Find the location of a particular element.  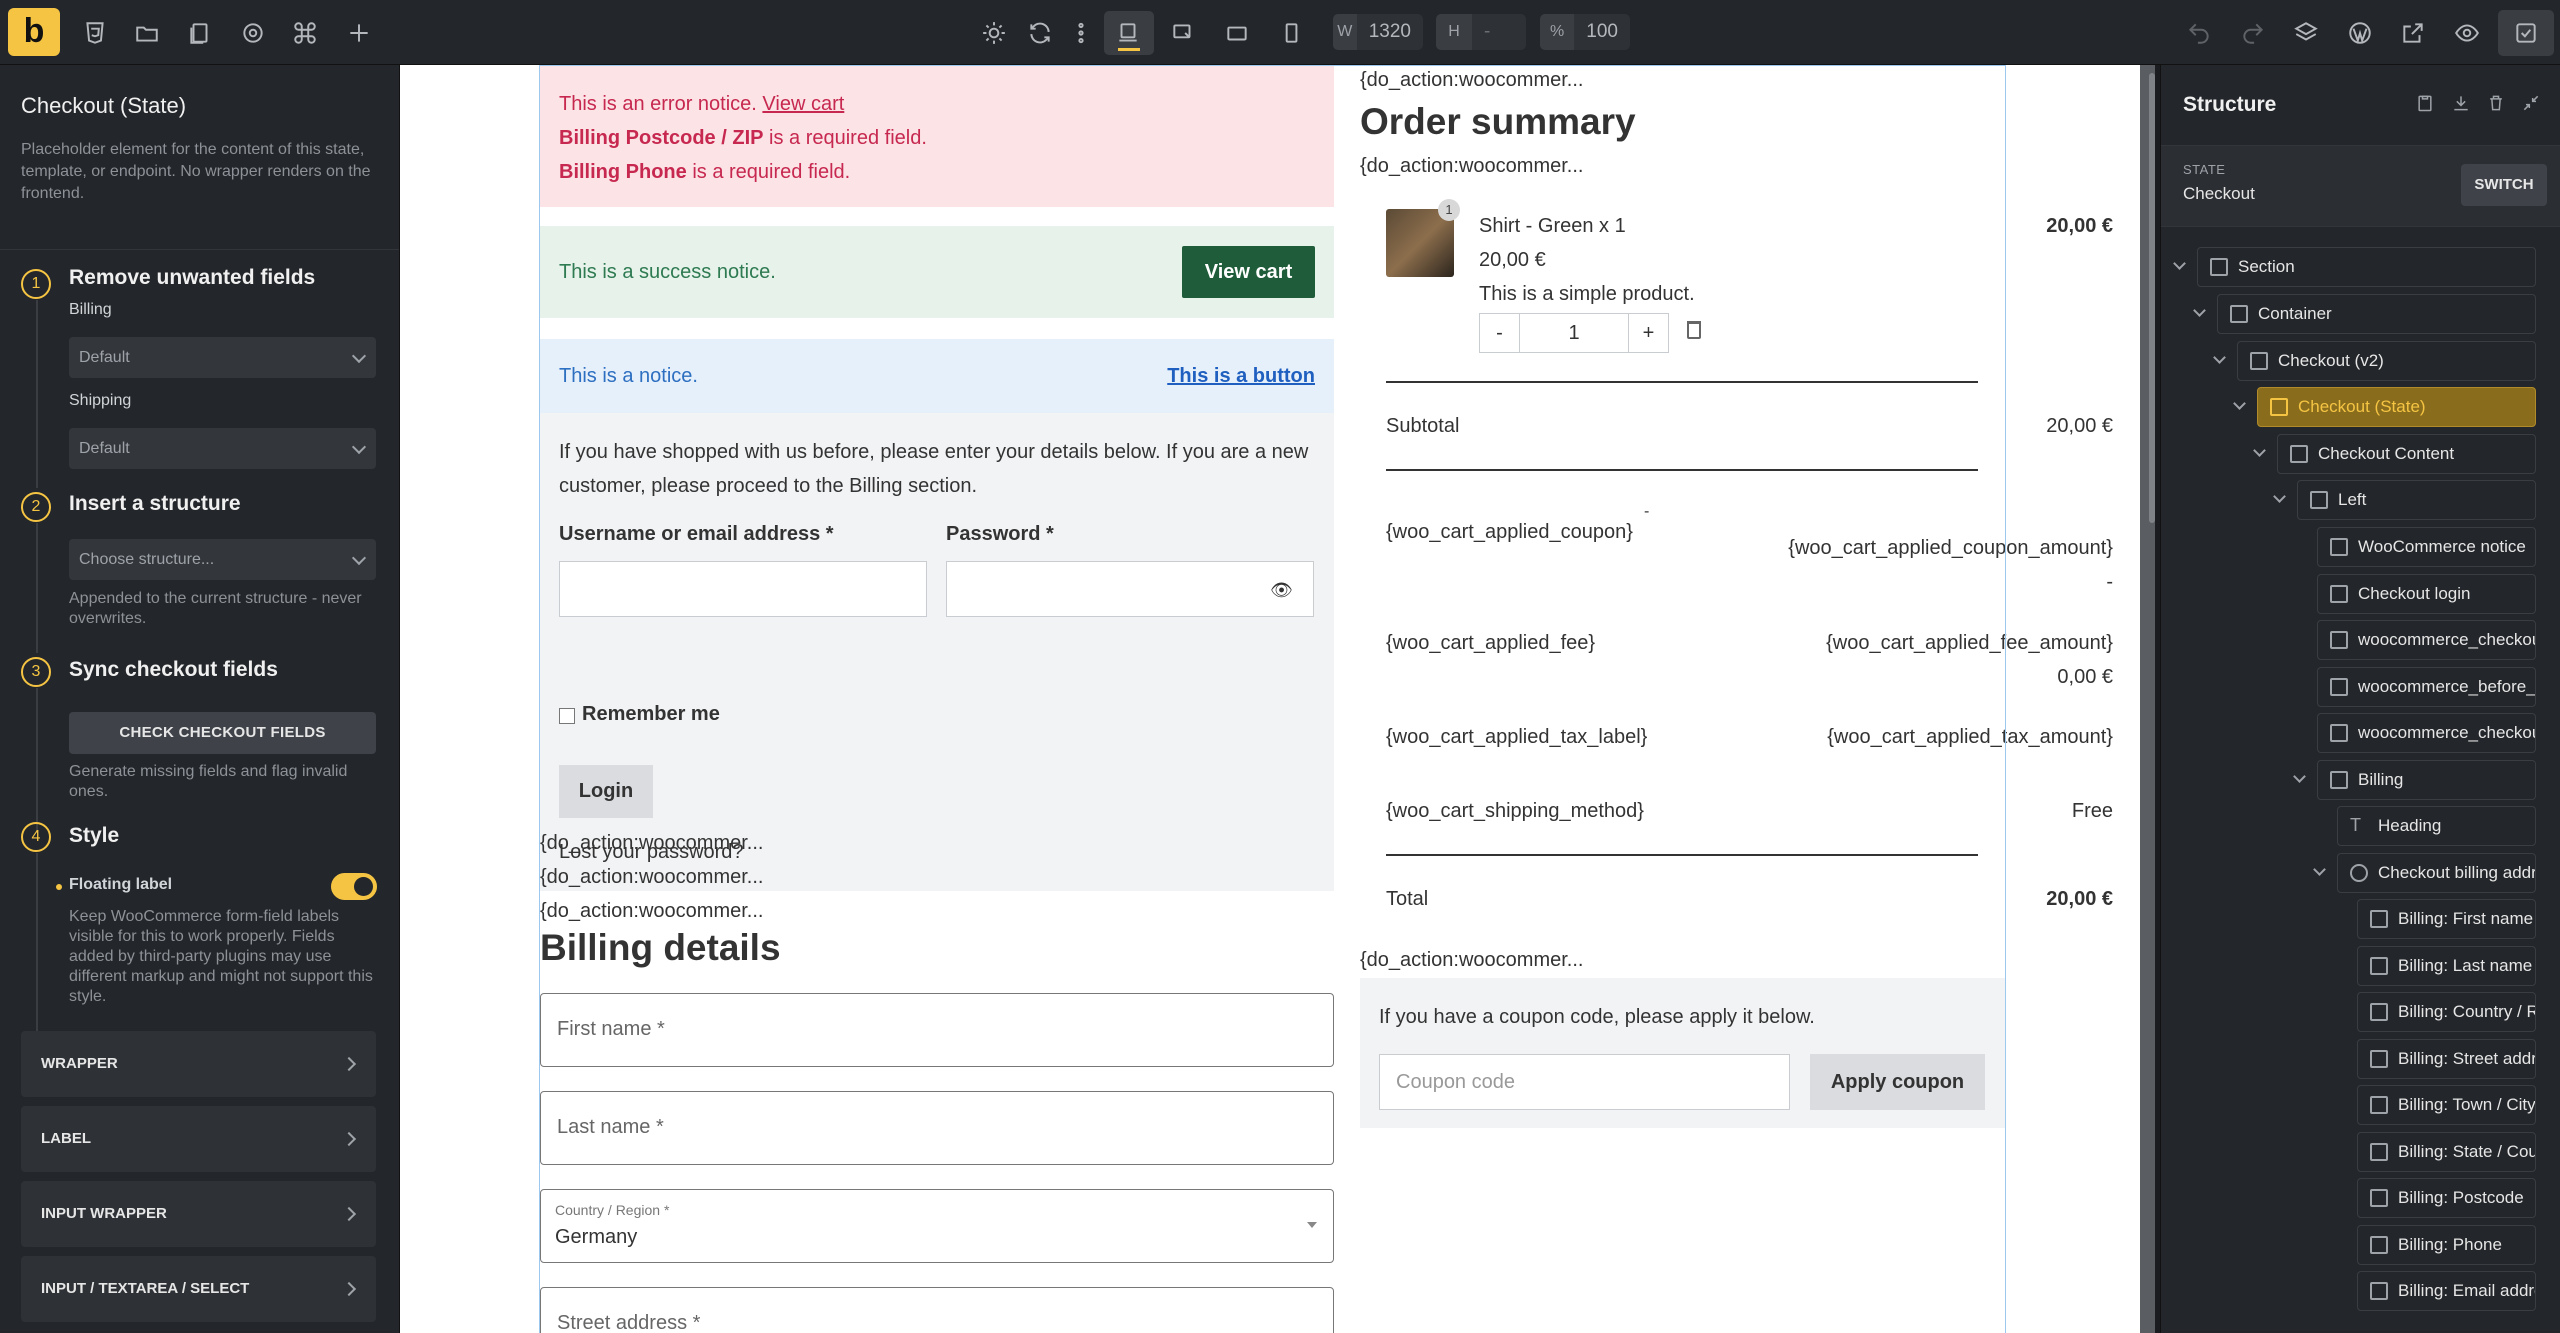

tree-node-label: woocommerce_checkout_billing is located at coordinates (2446, 732).